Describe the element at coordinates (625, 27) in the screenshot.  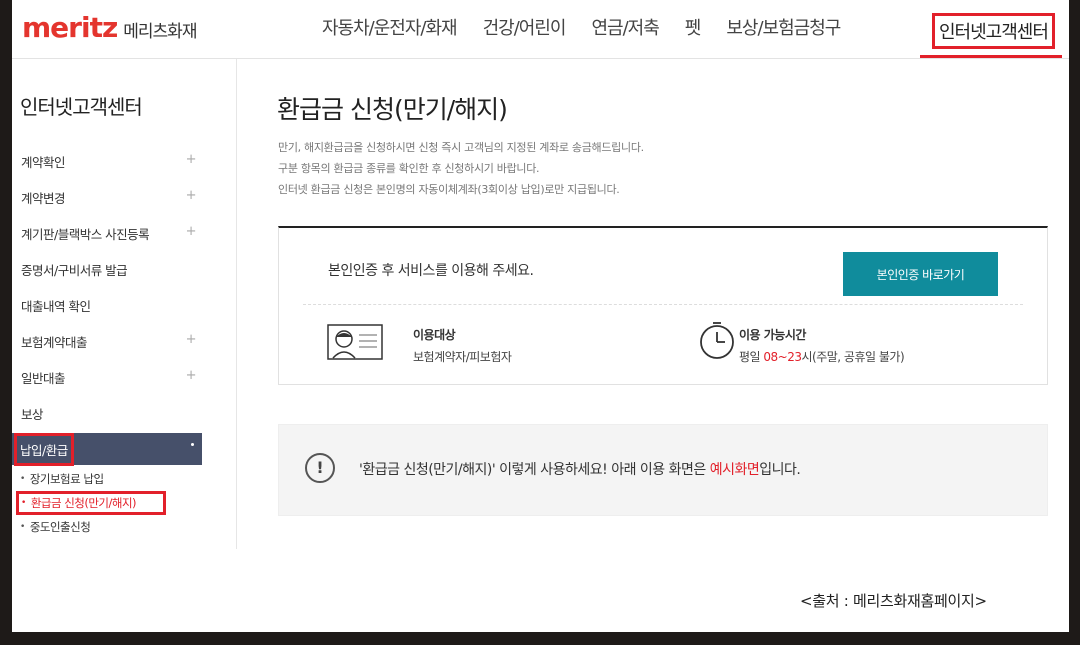
I see `nav-pension: 연금/저축` at that location.